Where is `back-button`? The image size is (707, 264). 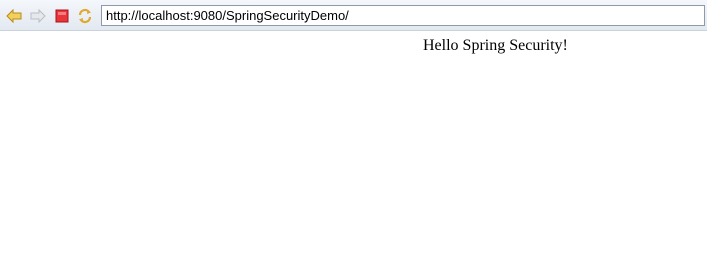 back-button is located at coordinates (14, 16).